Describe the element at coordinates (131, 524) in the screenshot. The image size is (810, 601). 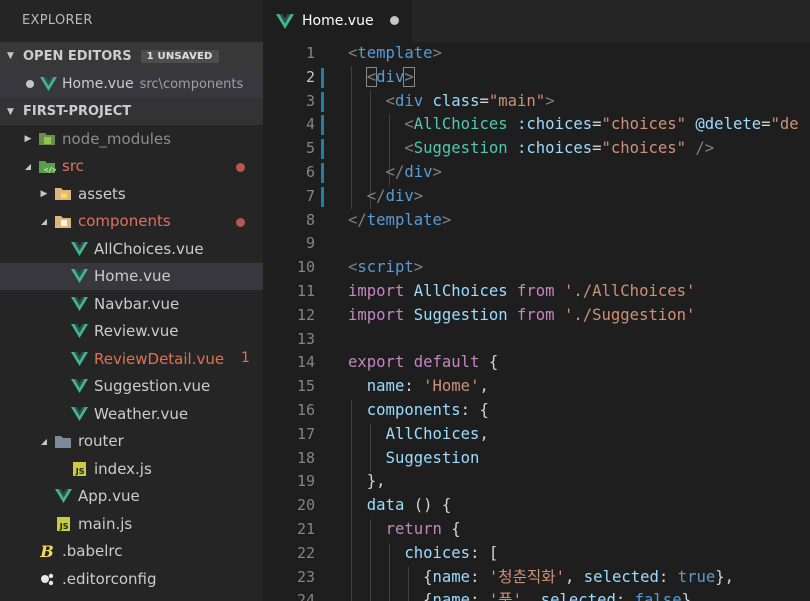
I see `tree-item-main-js: JS main.js` at that location.